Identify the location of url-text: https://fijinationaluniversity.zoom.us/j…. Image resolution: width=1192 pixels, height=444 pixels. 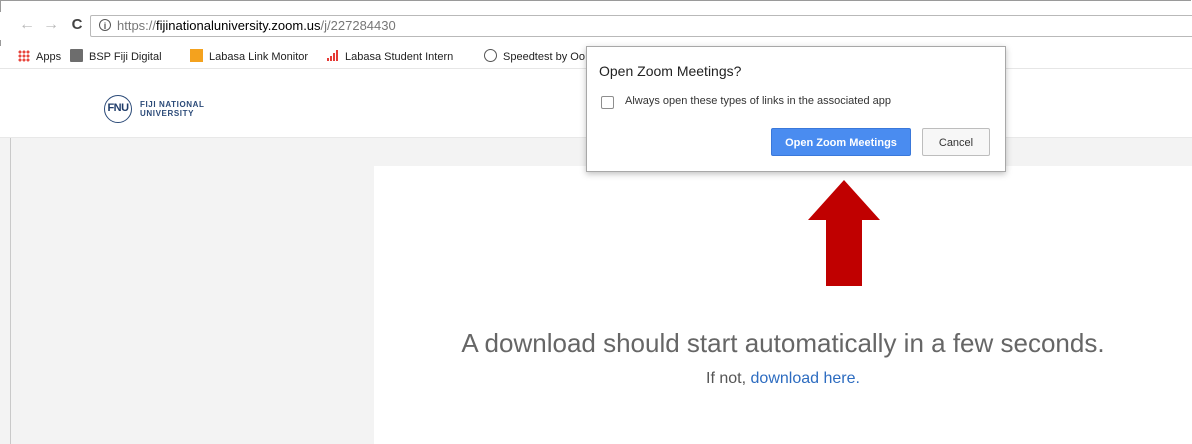
(256, 25).